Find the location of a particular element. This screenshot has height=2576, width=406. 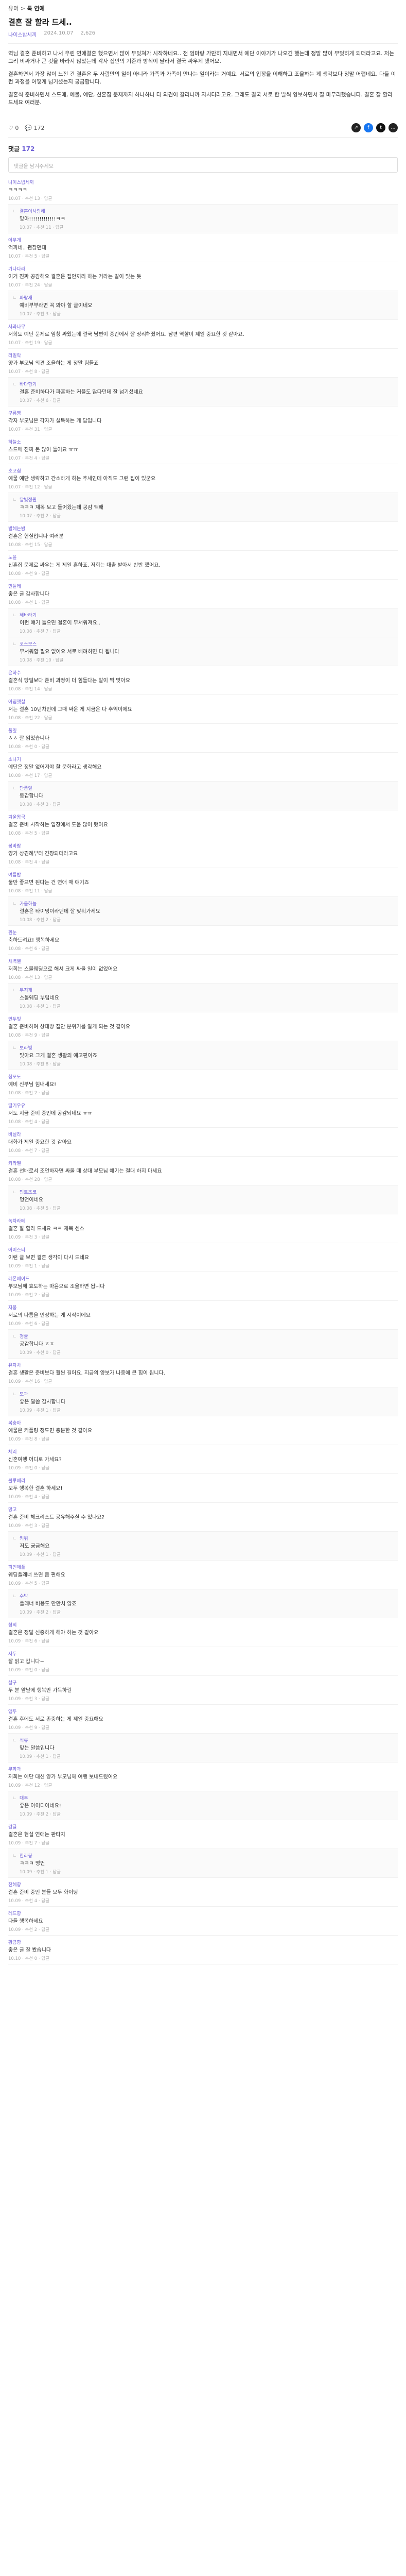

comment-meta: 10.07 · 추천 4 · 답글 is located at coordinates (203, 458).